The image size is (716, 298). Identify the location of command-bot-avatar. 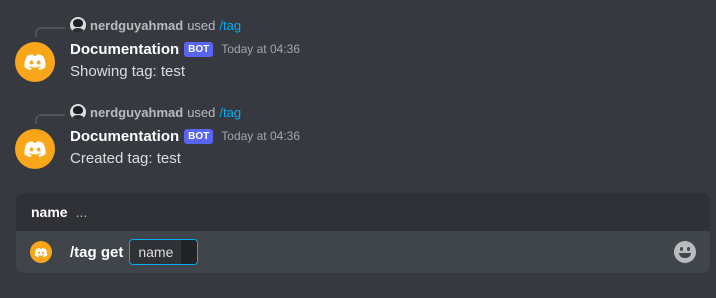
(41, 252).